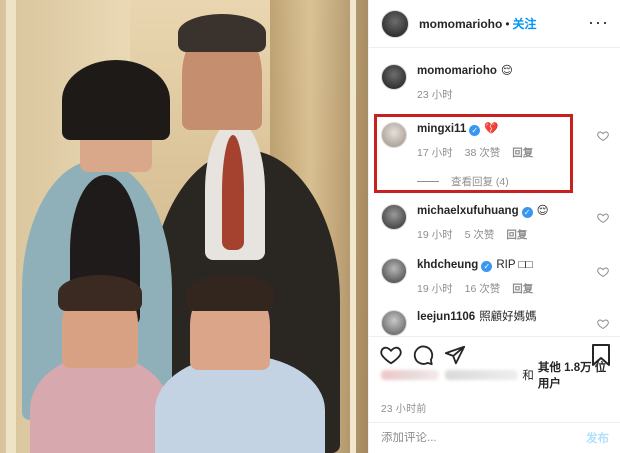 The width and height of the screenshot is (620, 453). I want to click on list-item: khdcheung ✓ RIP □□ 19 小时 16 次赞 回复, so click(497, 277).